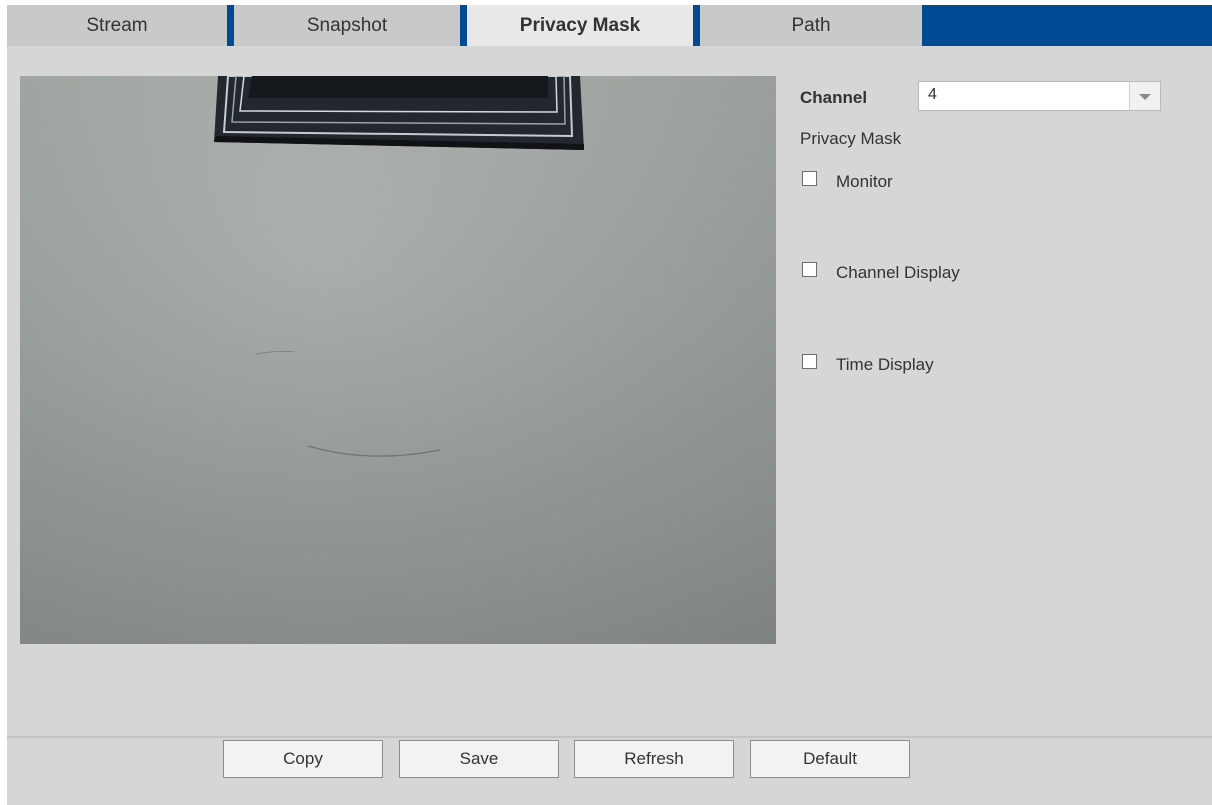 This screenshot has width=1212, height=805. What do you see at coordinates (932, 94) in the screenshot?
I see `channel-select-value: 4` at bounding box center [932, 94].